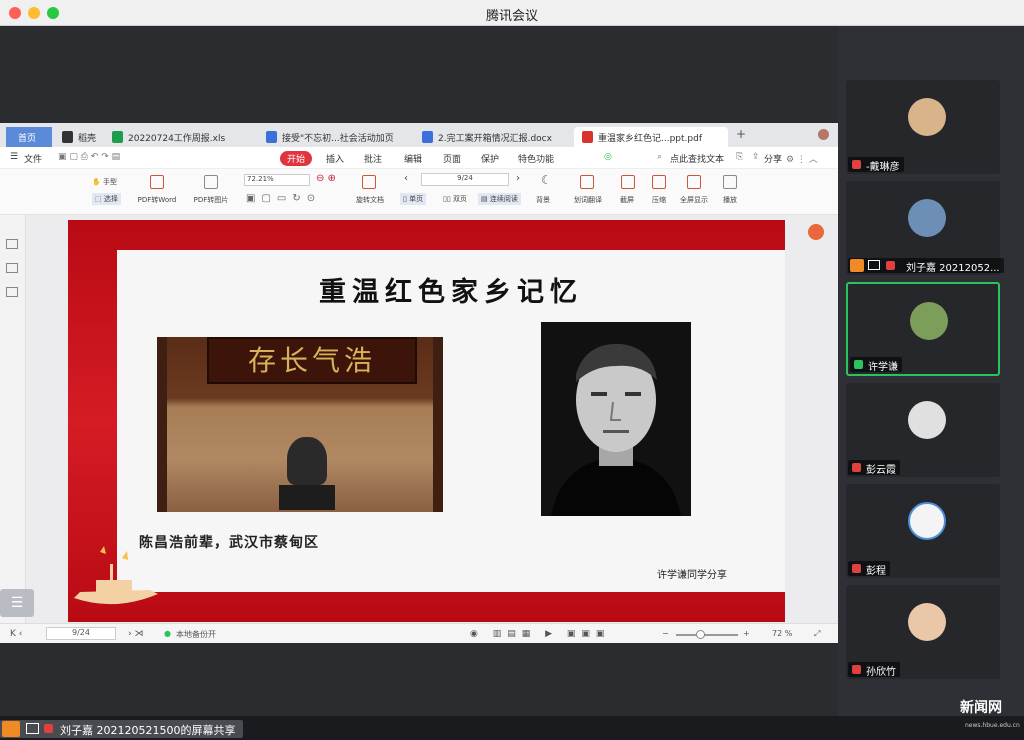 The width and height of the screenshot is (1024, 740). What do you see at coordinates (370, 200) in the screenshot?
I see `rotate-document-button: 旋转文档` at bounding box center [370, 200].